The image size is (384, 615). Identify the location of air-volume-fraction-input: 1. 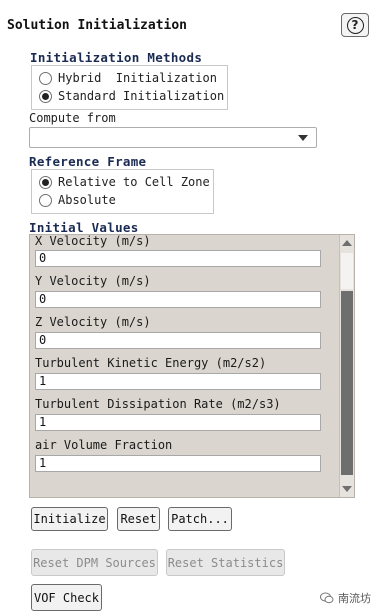
(178, 463).